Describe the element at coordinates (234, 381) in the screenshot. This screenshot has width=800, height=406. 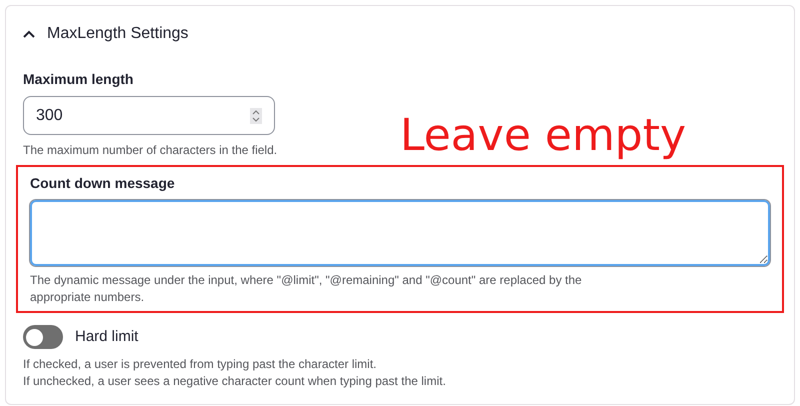
I see `field-description: If unchecked, a user sees a negative character count when typing past the limit.` at that location.